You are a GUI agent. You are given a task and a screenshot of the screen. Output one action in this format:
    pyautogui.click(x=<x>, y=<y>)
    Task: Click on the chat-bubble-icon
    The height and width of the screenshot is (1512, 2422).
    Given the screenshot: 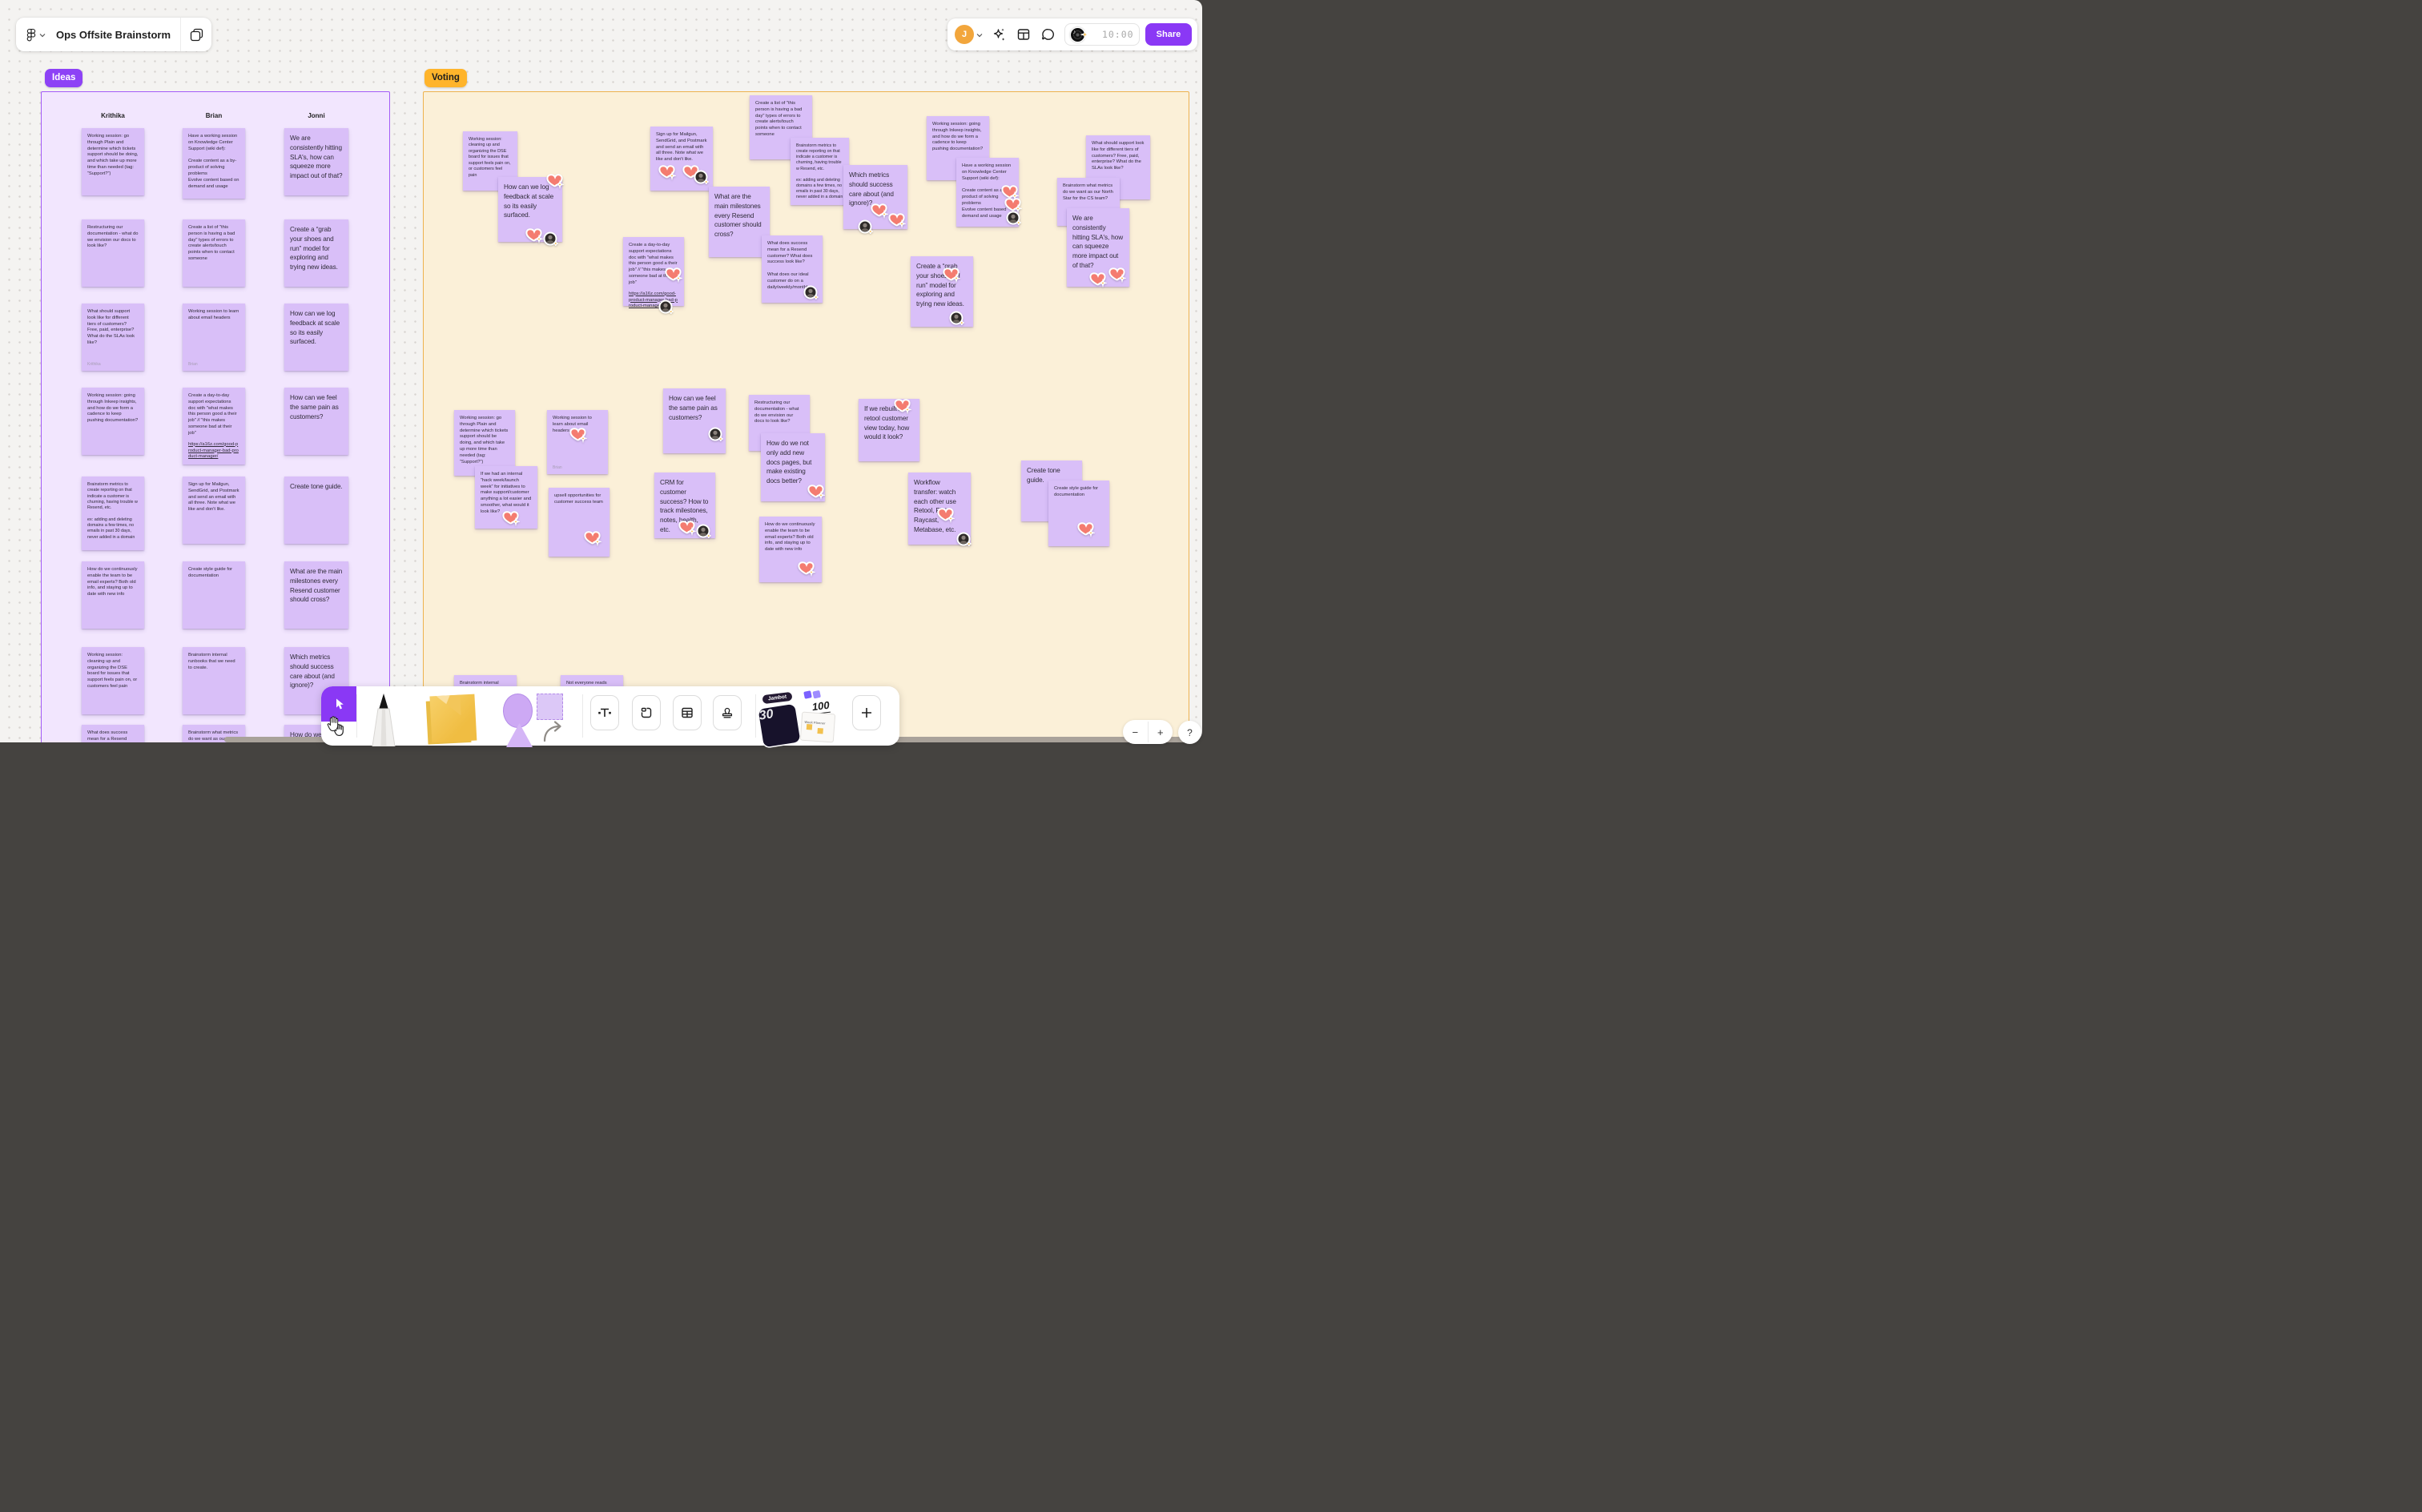 What is the action you would take?
    pyautogui.click(x=1049, y=34)
    